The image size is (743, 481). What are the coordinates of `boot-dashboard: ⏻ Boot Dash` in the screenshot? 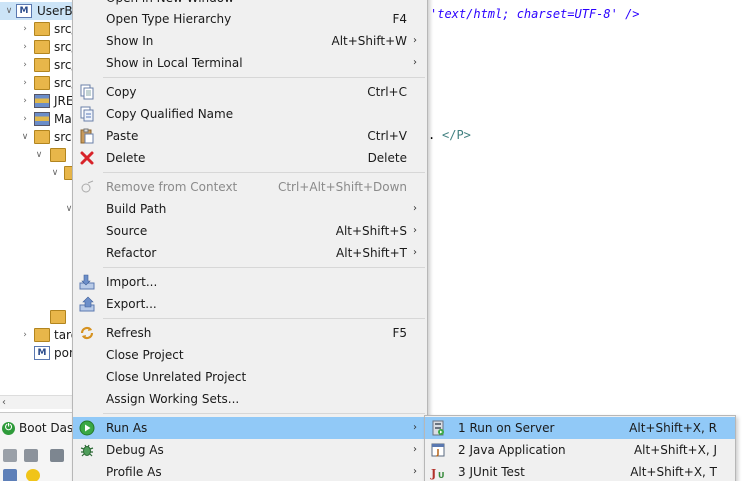 It's located at (36, 446).